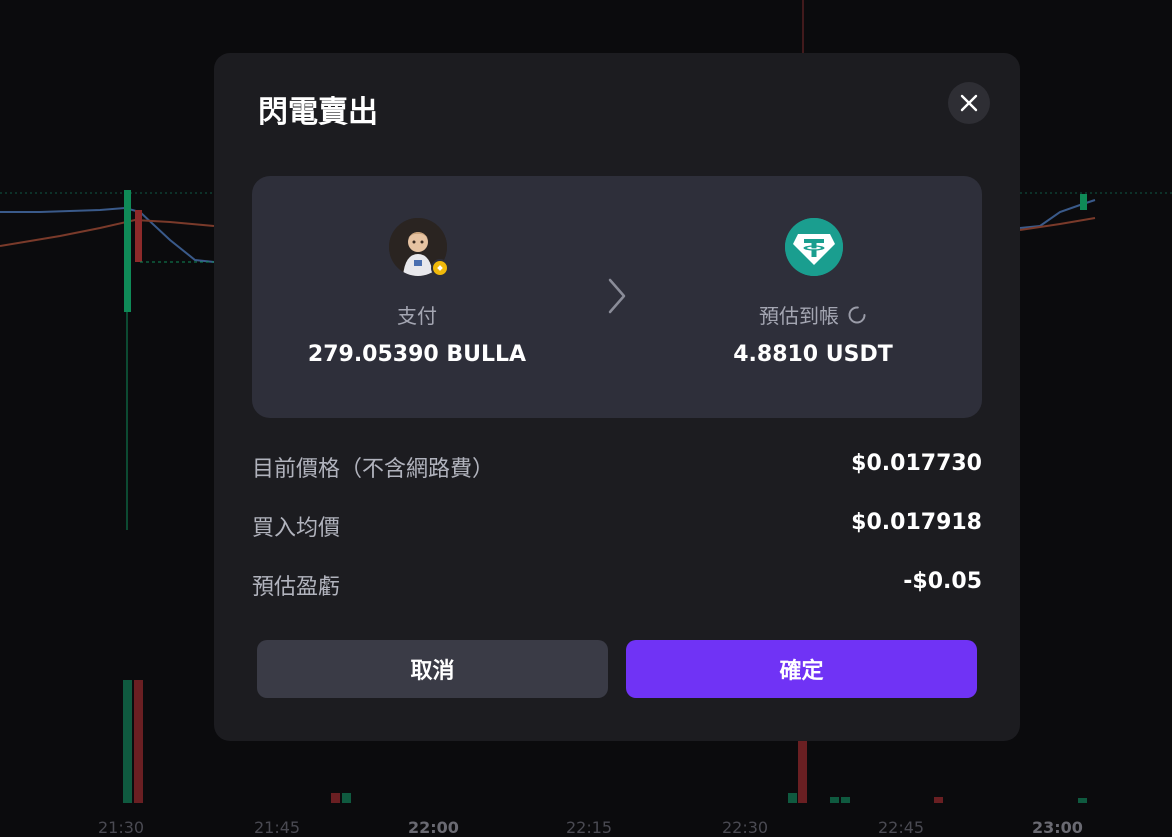 This screenshot has width=1172, height=837. Describe the element at coordinates (813, 354) in the screenshot. I see `estimate-amount: 4.8810 USDT` at that location.